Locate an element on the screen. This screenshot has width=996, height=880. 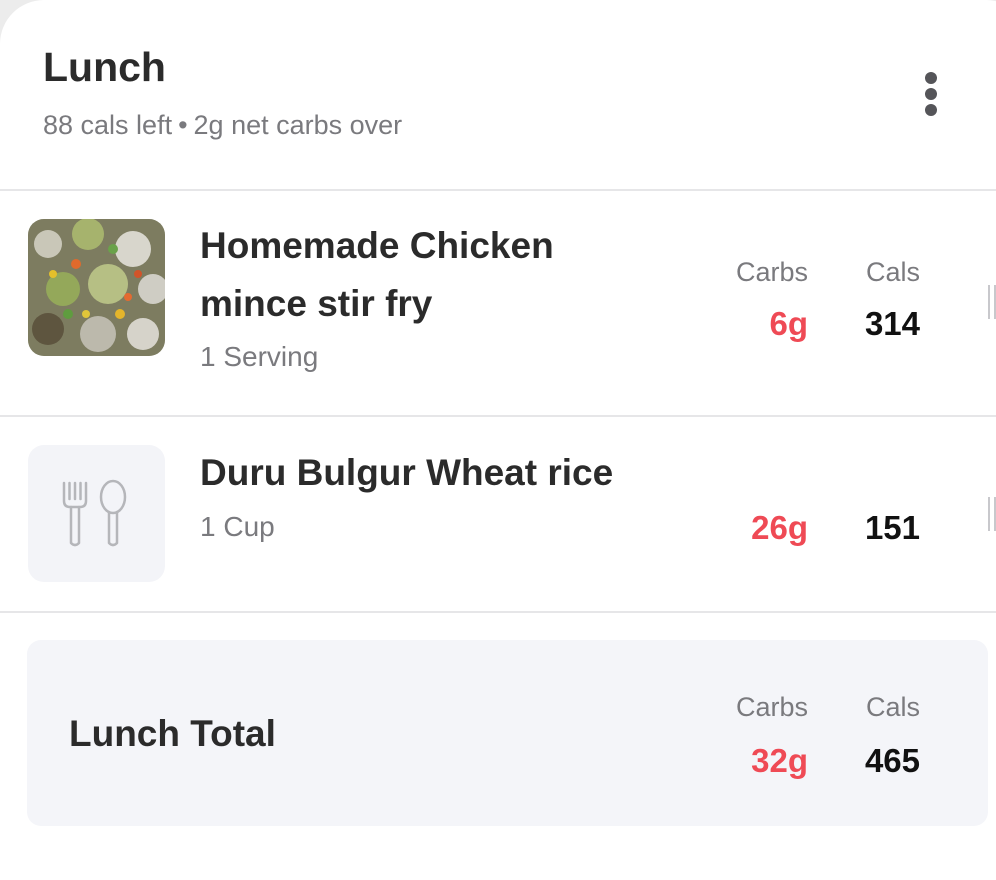
meal-summary: 88 cals left • 2g net carbs over is located at coordinates (222, 125).